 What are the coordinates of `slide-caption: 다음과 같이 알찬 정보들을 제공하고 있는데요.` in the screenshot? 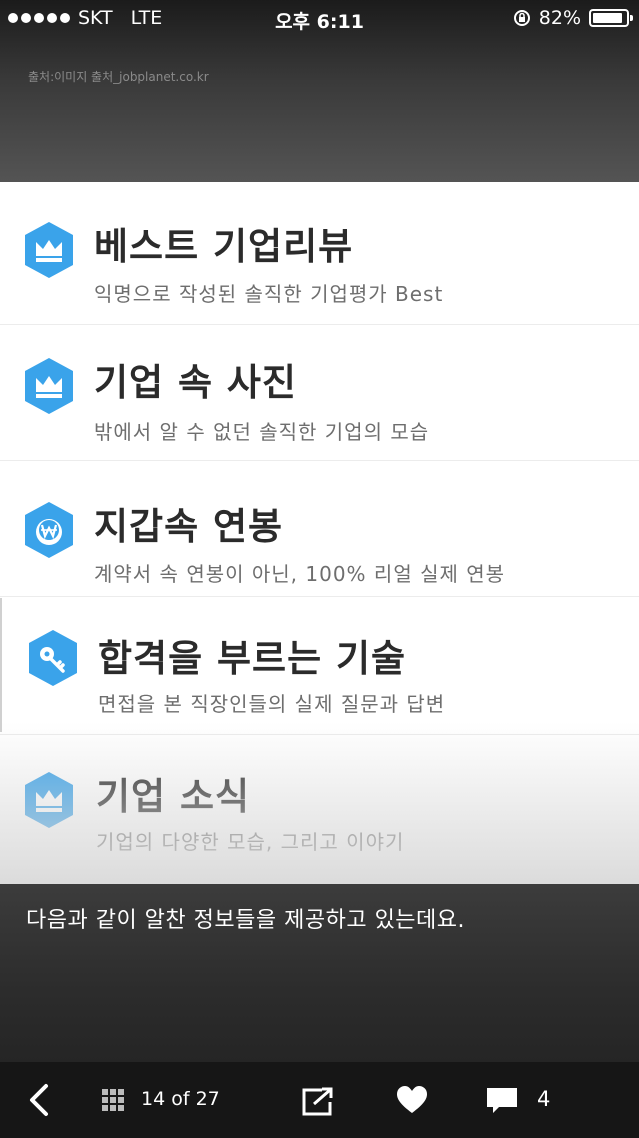 It's located at (246, 920).